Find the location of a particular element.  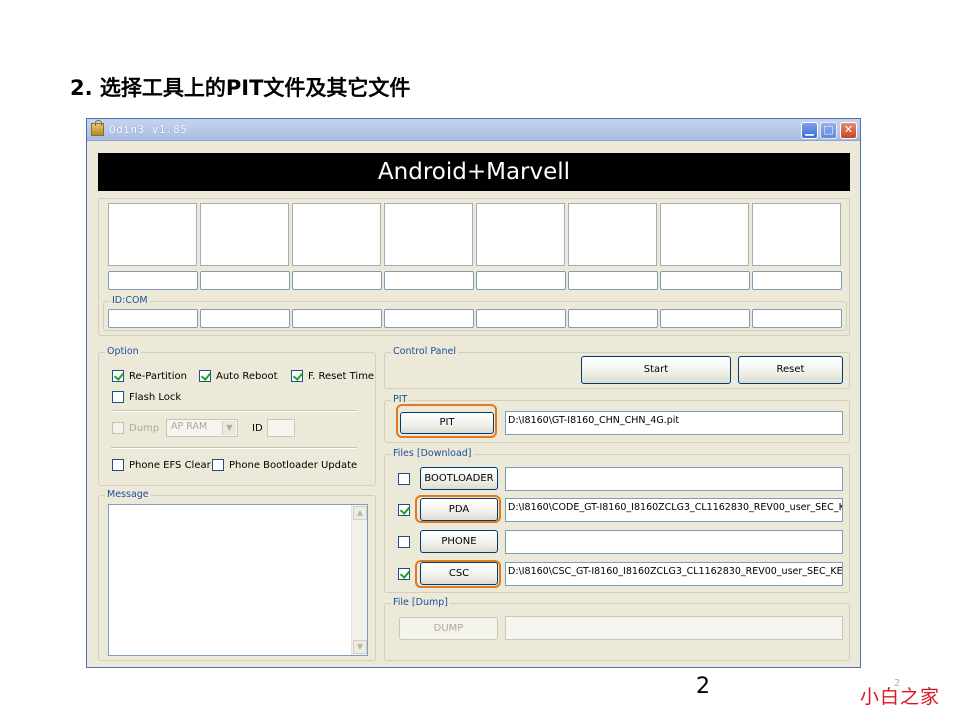

phone-button-label: PHONE is located at coordinates (459, 541).